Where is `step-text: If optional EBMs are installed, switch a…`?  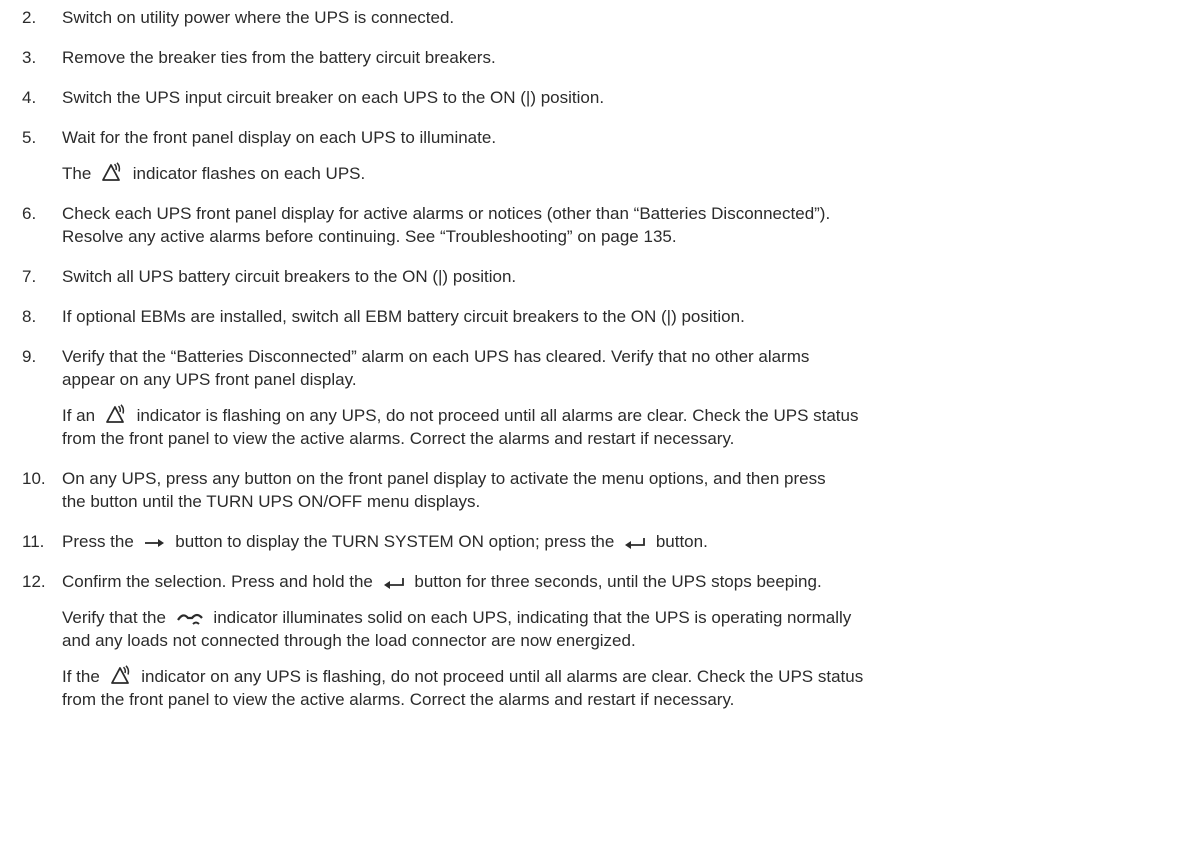 step-text: If optional EBMs are installed, switch a… is located at coordinates (403, 316).